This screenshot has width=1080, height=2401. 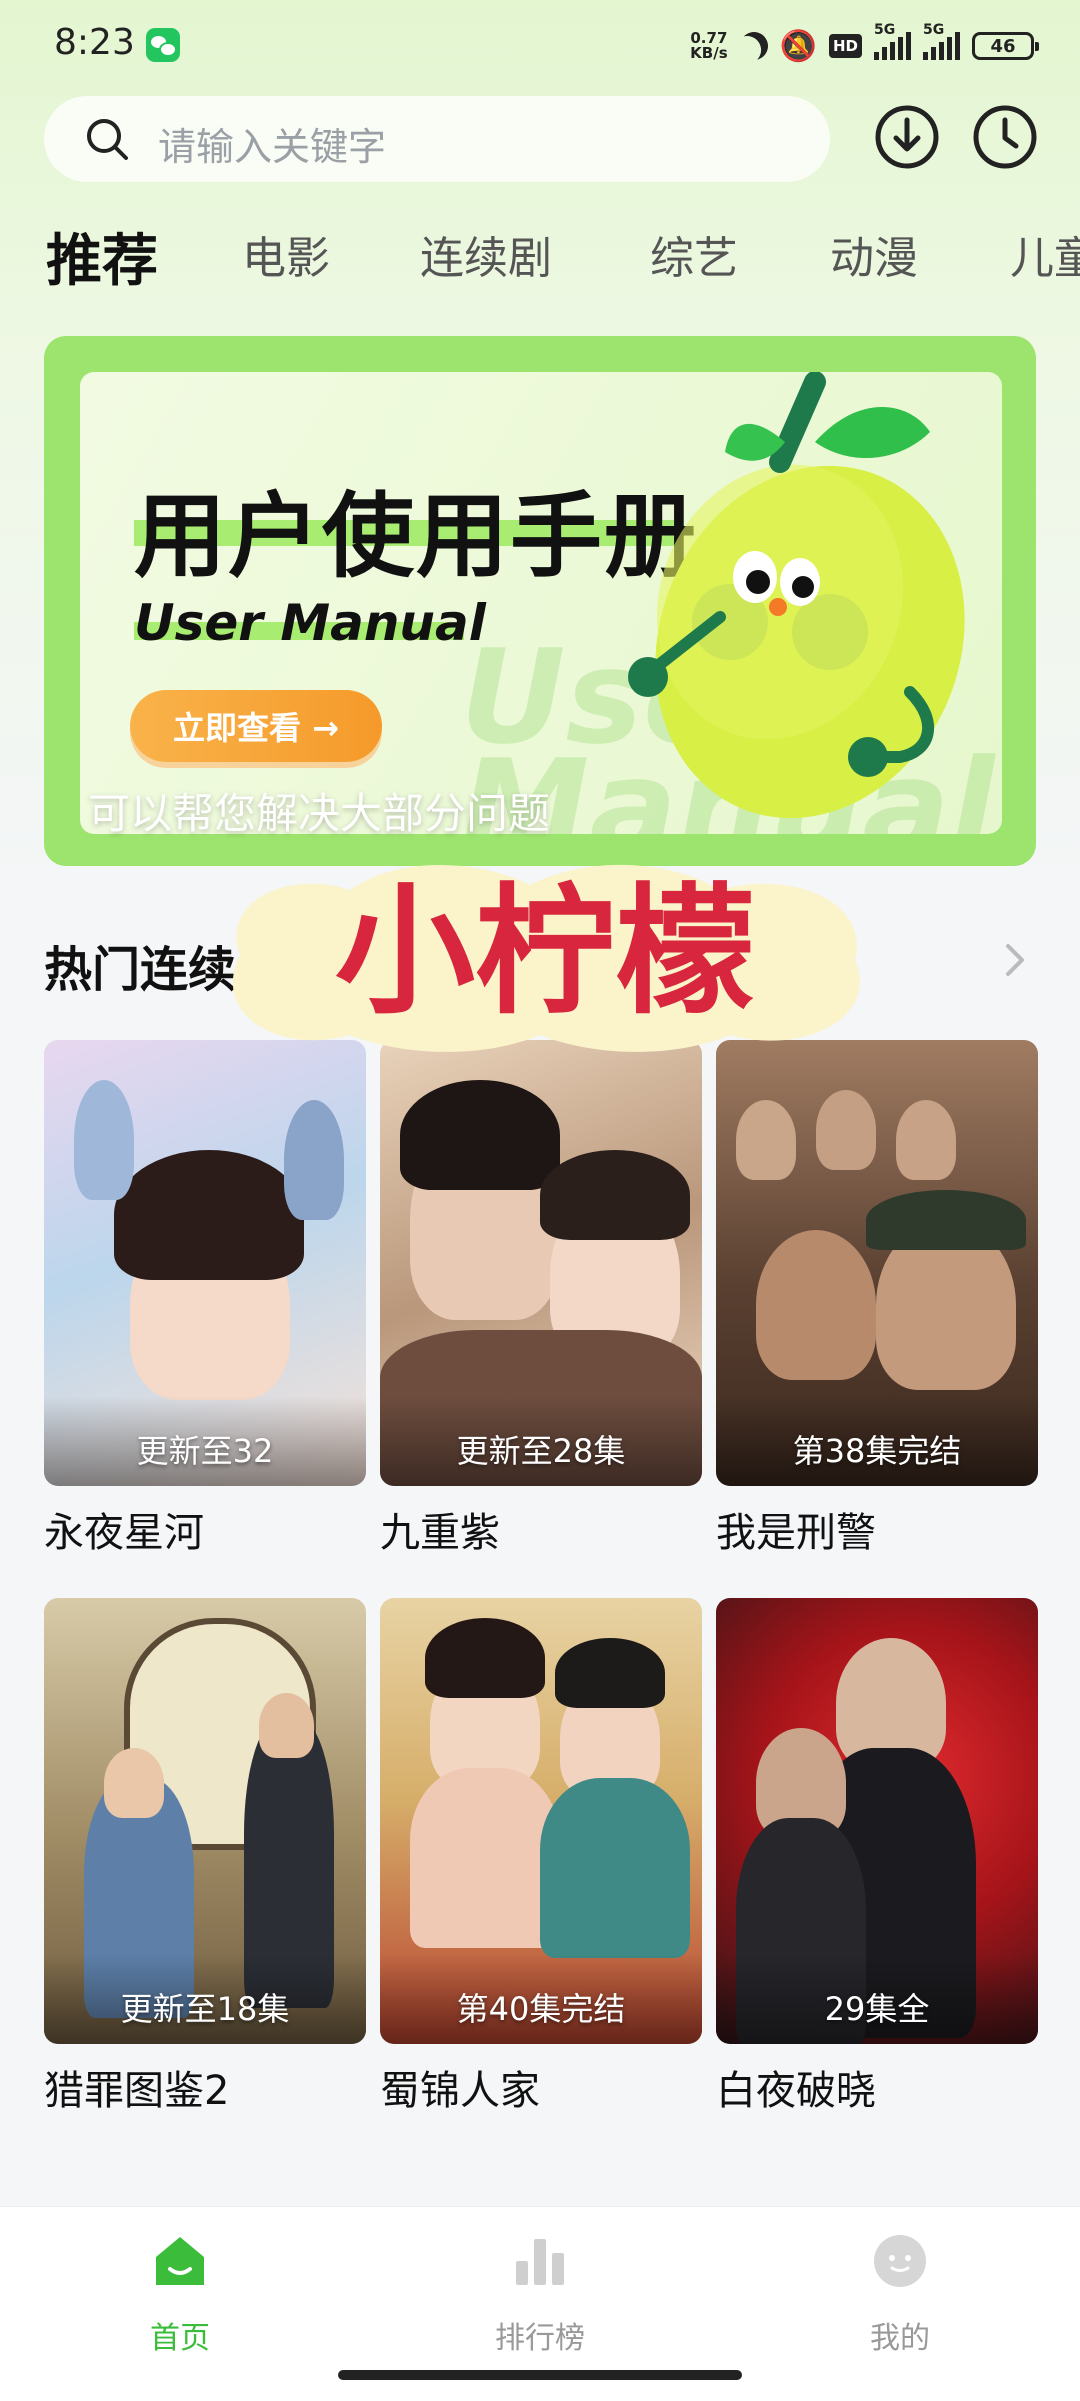 What do you see at coordinates (709, 53) in the screenshot?
I see `network-speed-unit: KB/s` at bounding box center [709, 53].